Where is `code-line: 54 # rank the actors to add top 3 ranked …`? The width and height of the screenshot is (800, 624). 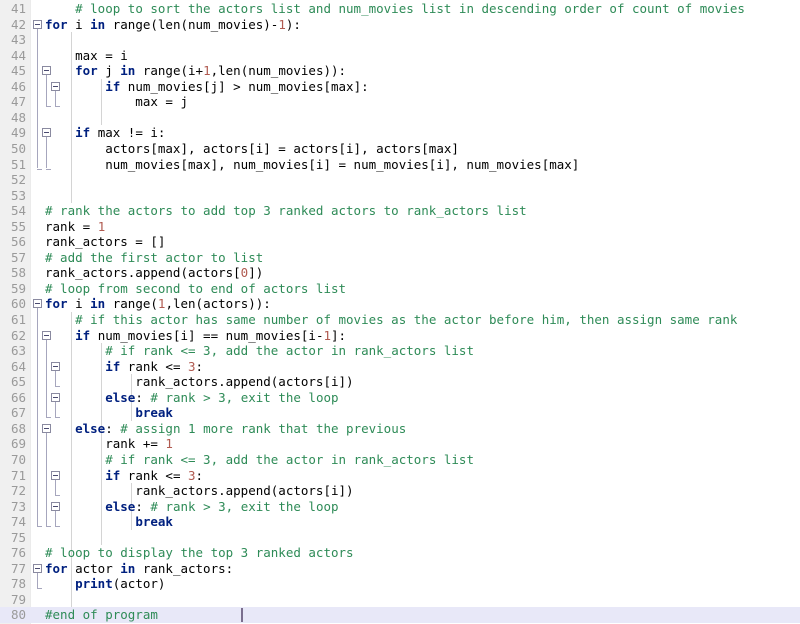
code-line: 54 # rank the actors to add top 3 ranked … is located at coordinates (400, 211).